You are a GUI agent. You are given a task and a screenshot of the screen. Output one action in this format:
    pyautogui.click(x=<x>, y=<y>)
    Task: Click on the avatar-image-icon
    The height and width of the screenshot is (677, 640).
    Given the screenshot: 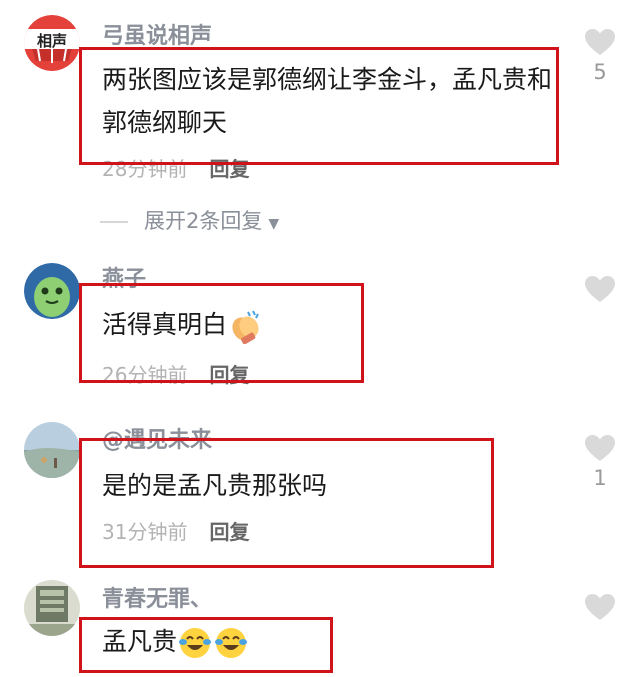 What is the action you would take?
    pyautogui.click(x=52, y=608)
    